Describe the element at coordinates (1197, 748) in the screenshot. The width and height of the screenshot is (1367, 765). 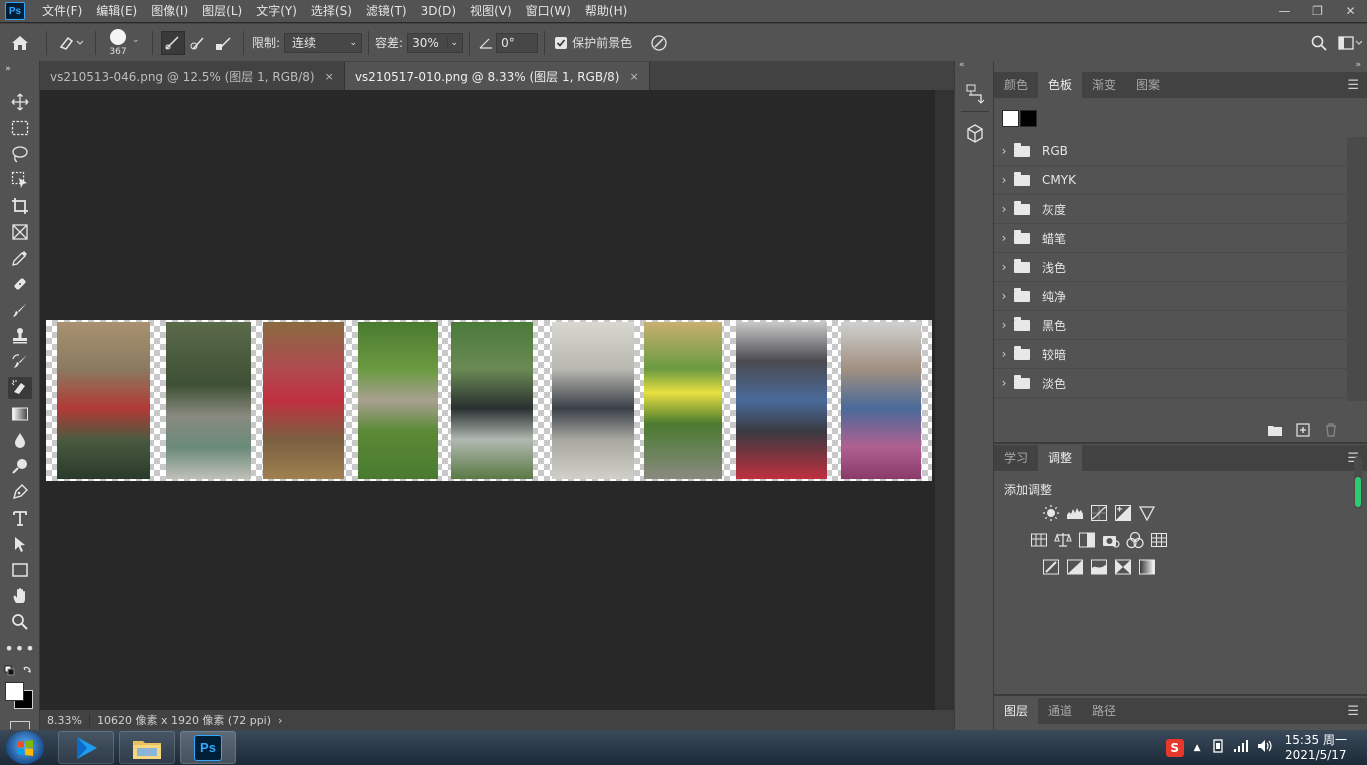
I see `show-hidden-icons-icon: ▲` at that location.